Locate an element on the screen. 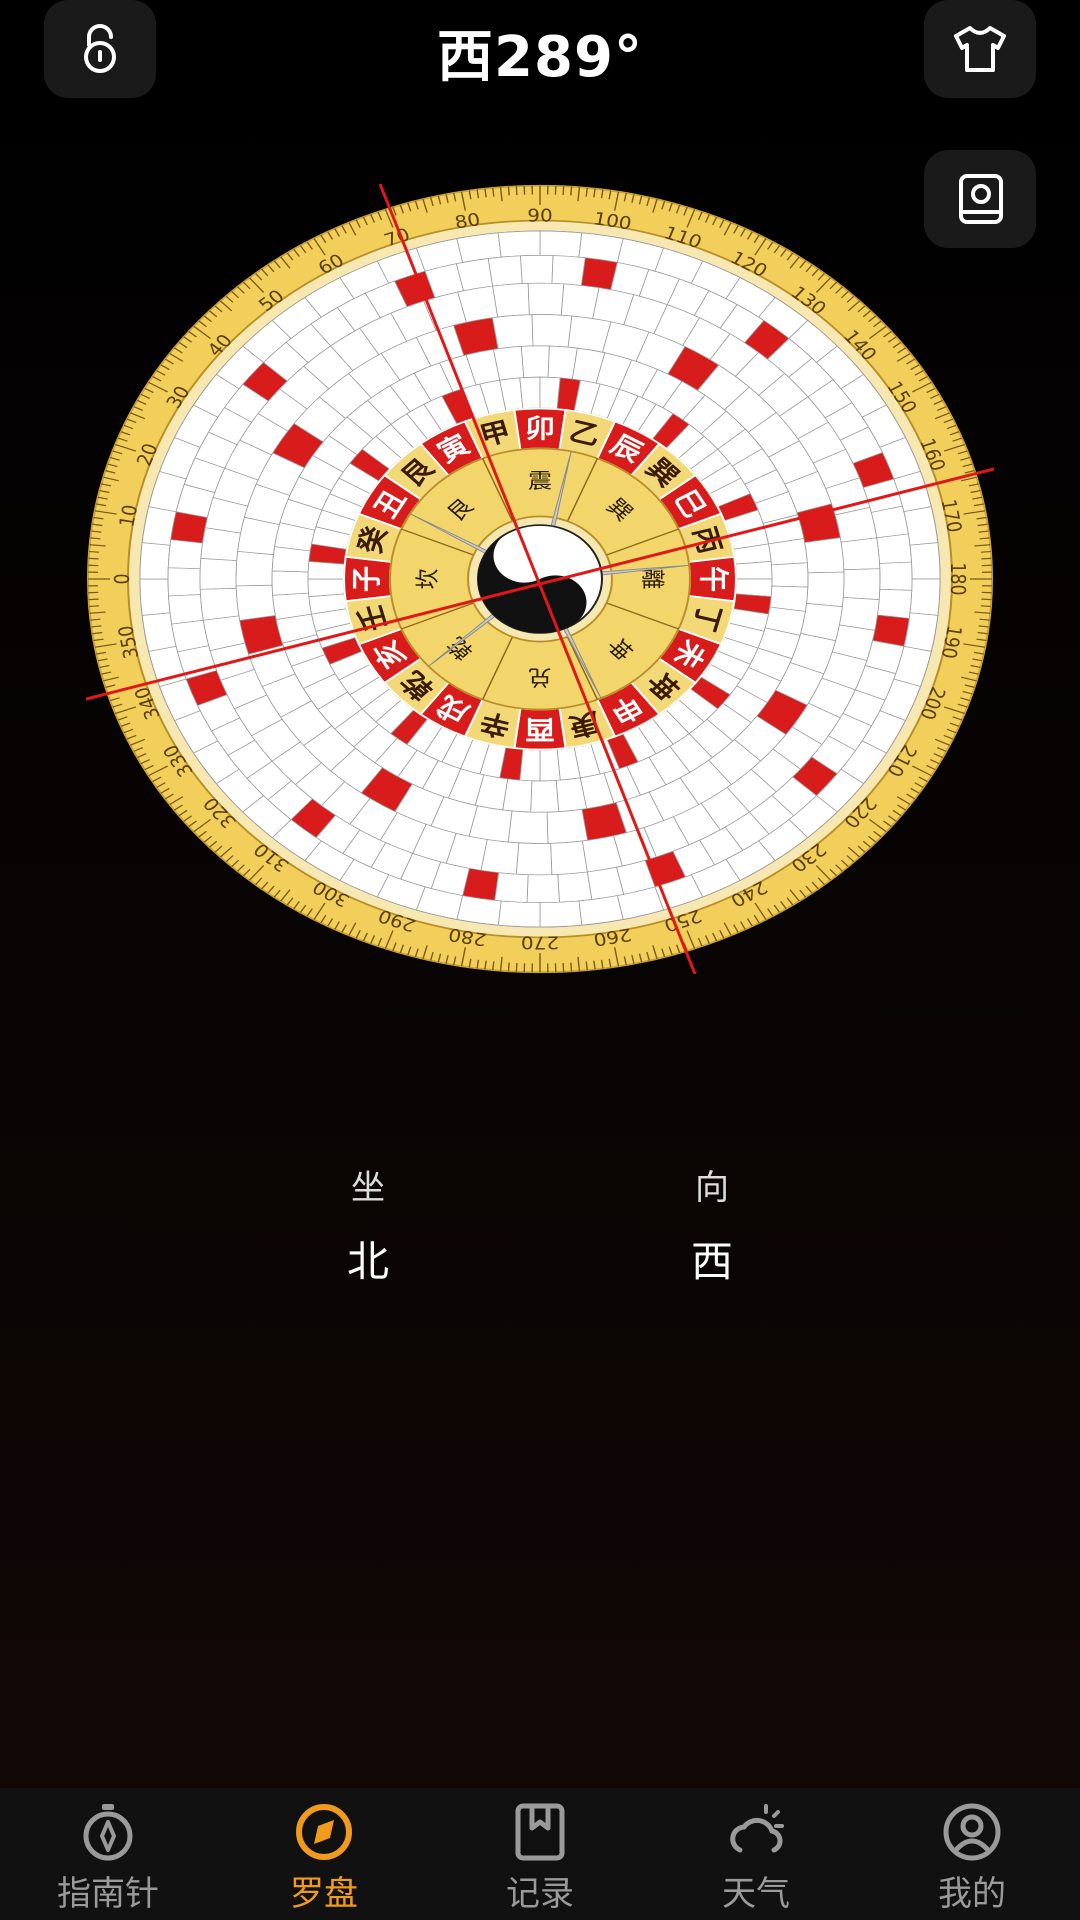 This screenshot has height=1920, width=1080. degree-label: 80 is located at coordinates (467, 221).